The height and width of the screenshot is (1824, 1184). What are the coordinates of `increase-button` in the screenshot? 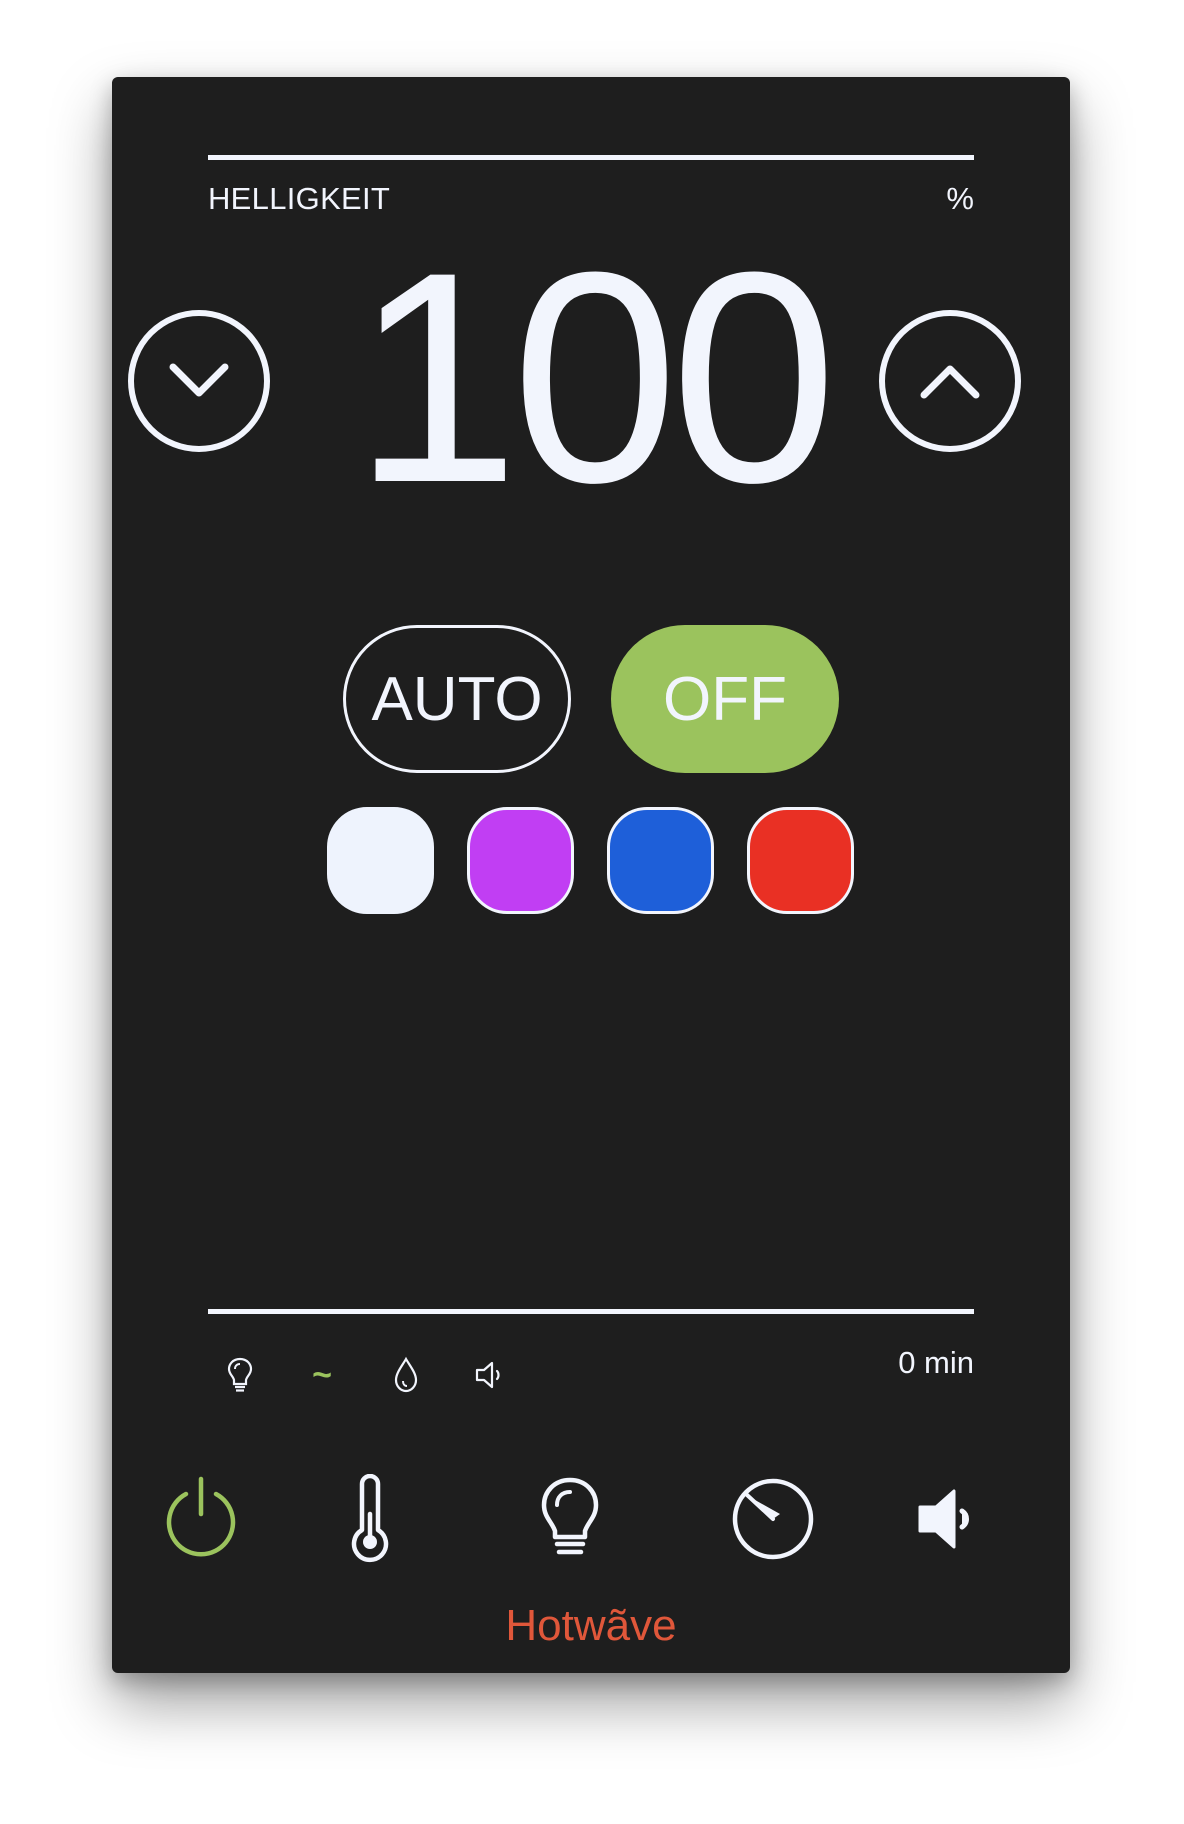 It's located at (950, 381).